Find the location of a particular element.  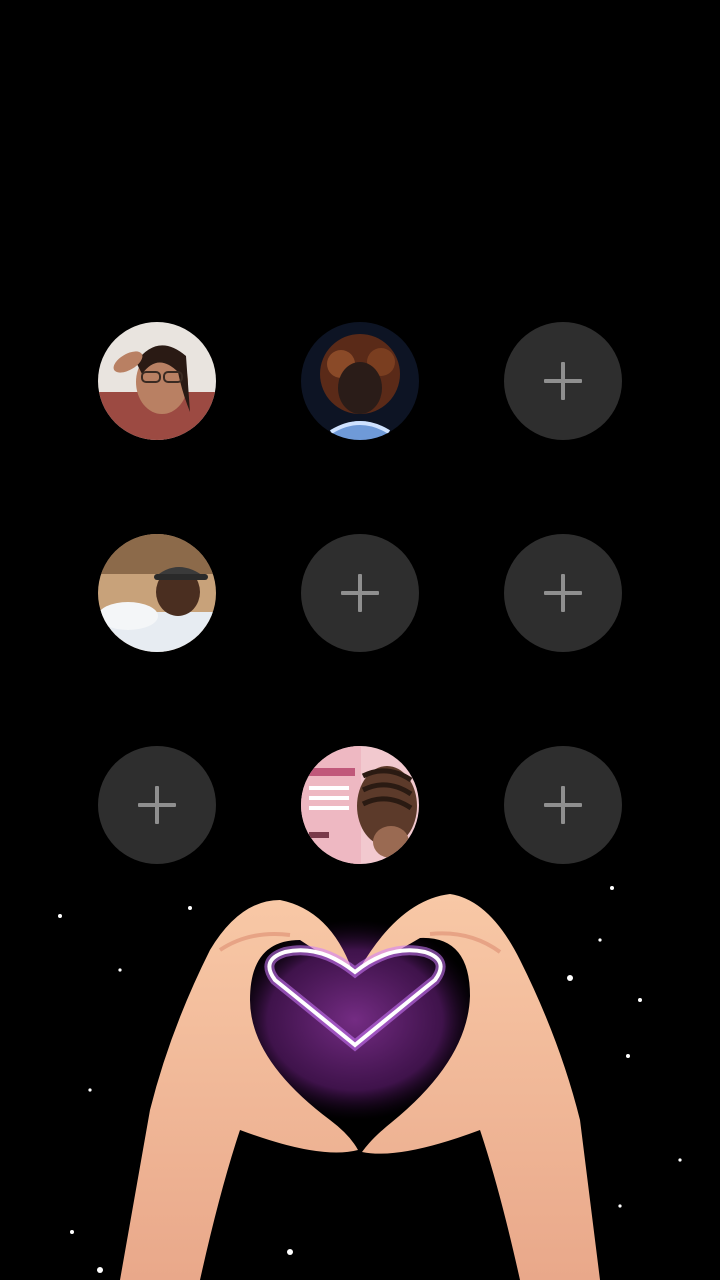

avatar-2-image is located at coordinates (360, 381).